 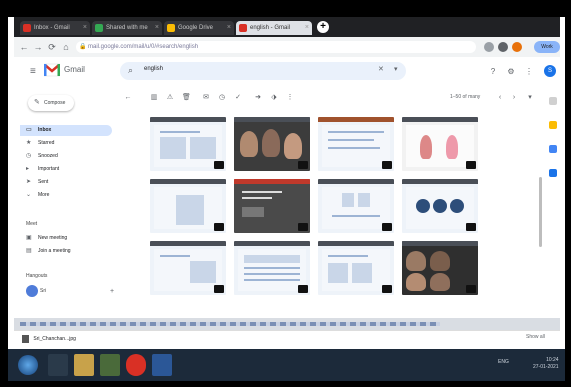 What do you see at coordinates (493, 72) in the screenshot?
I see `help-icon: ?` at bounding box center [493, 72].